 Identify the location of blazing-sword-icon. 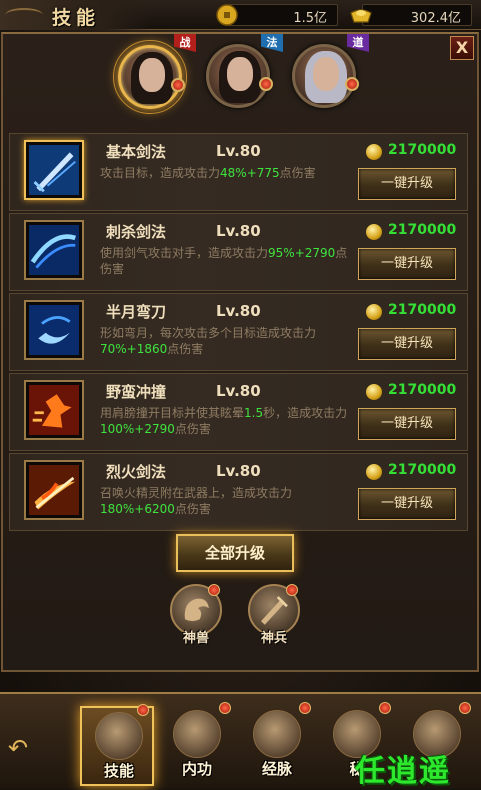
(54, 490).